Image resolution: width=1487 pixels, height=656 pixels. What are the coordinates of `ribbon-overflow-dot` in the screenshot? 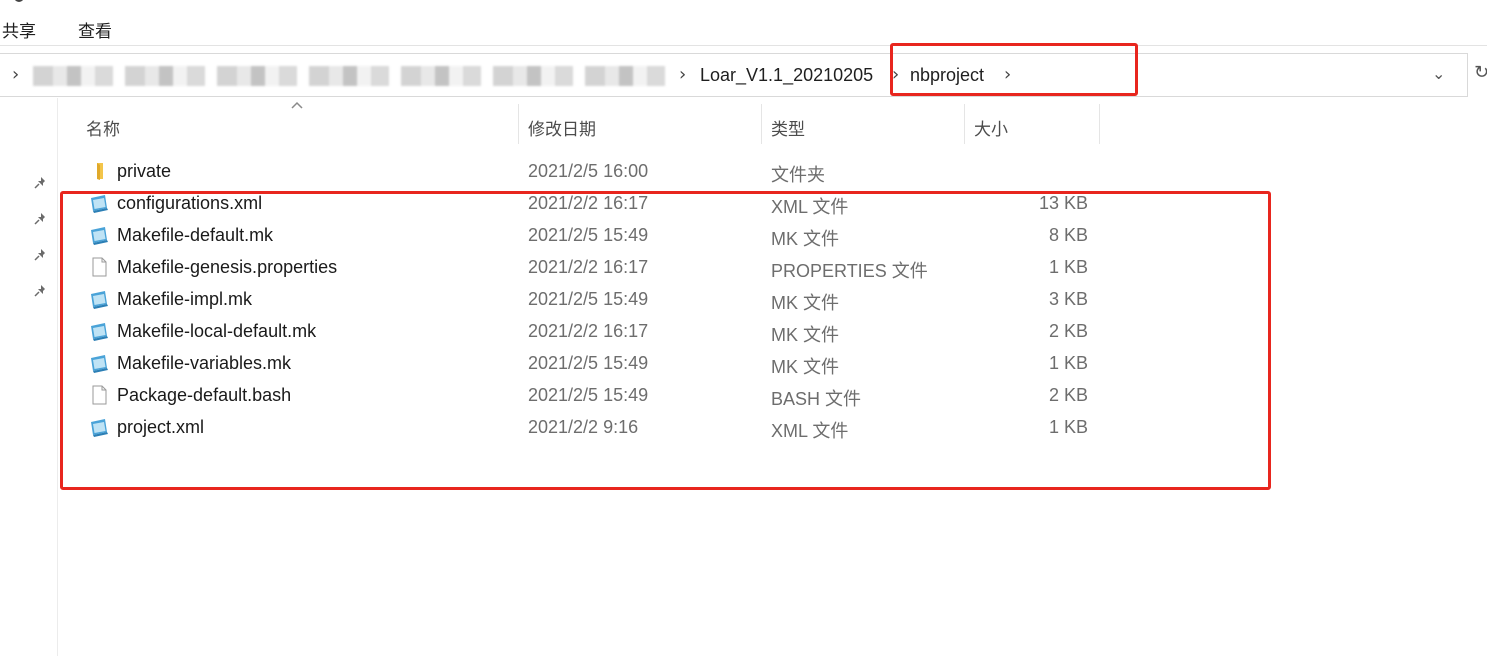 It's located at (19, 1).